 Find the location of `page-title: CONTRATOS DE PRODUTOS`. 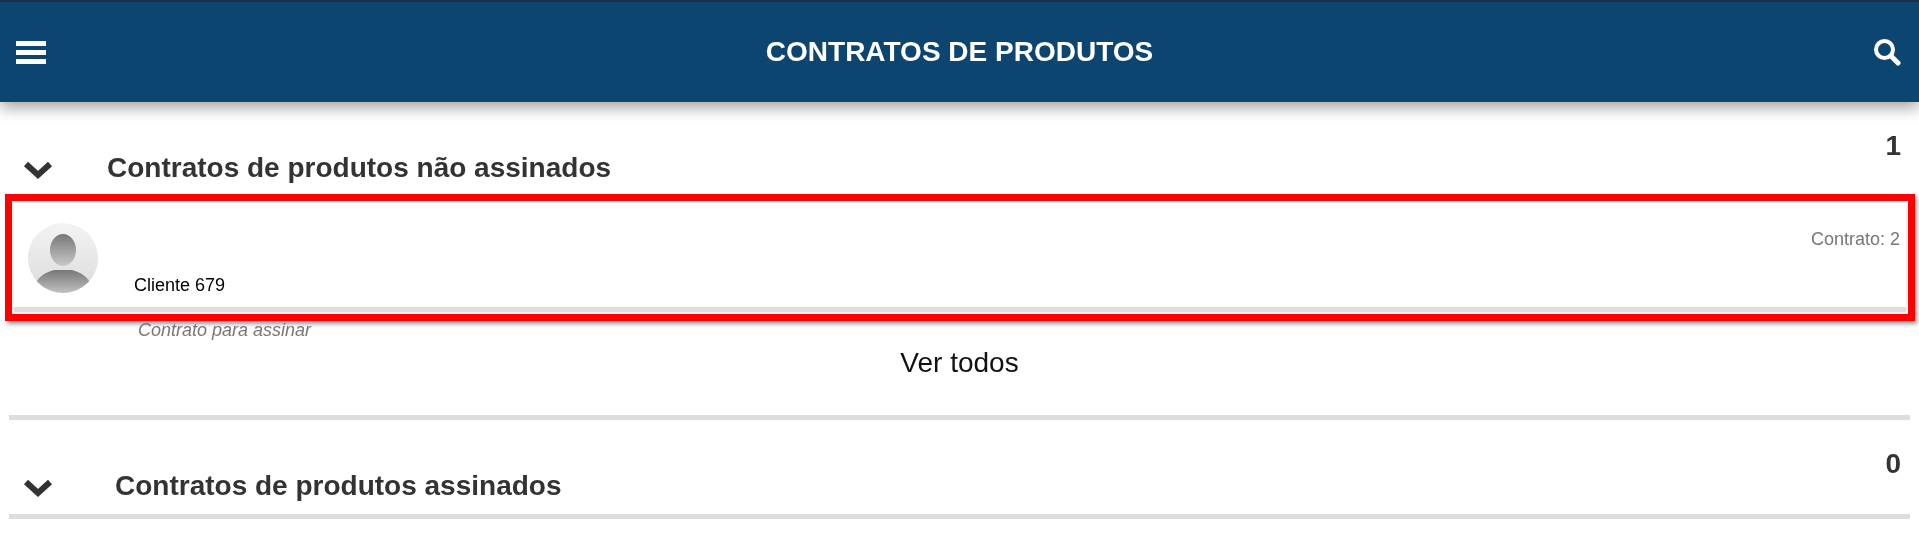

page-title: CONTRATOS DE PRODUTOS is located at coordinates (959, 52).